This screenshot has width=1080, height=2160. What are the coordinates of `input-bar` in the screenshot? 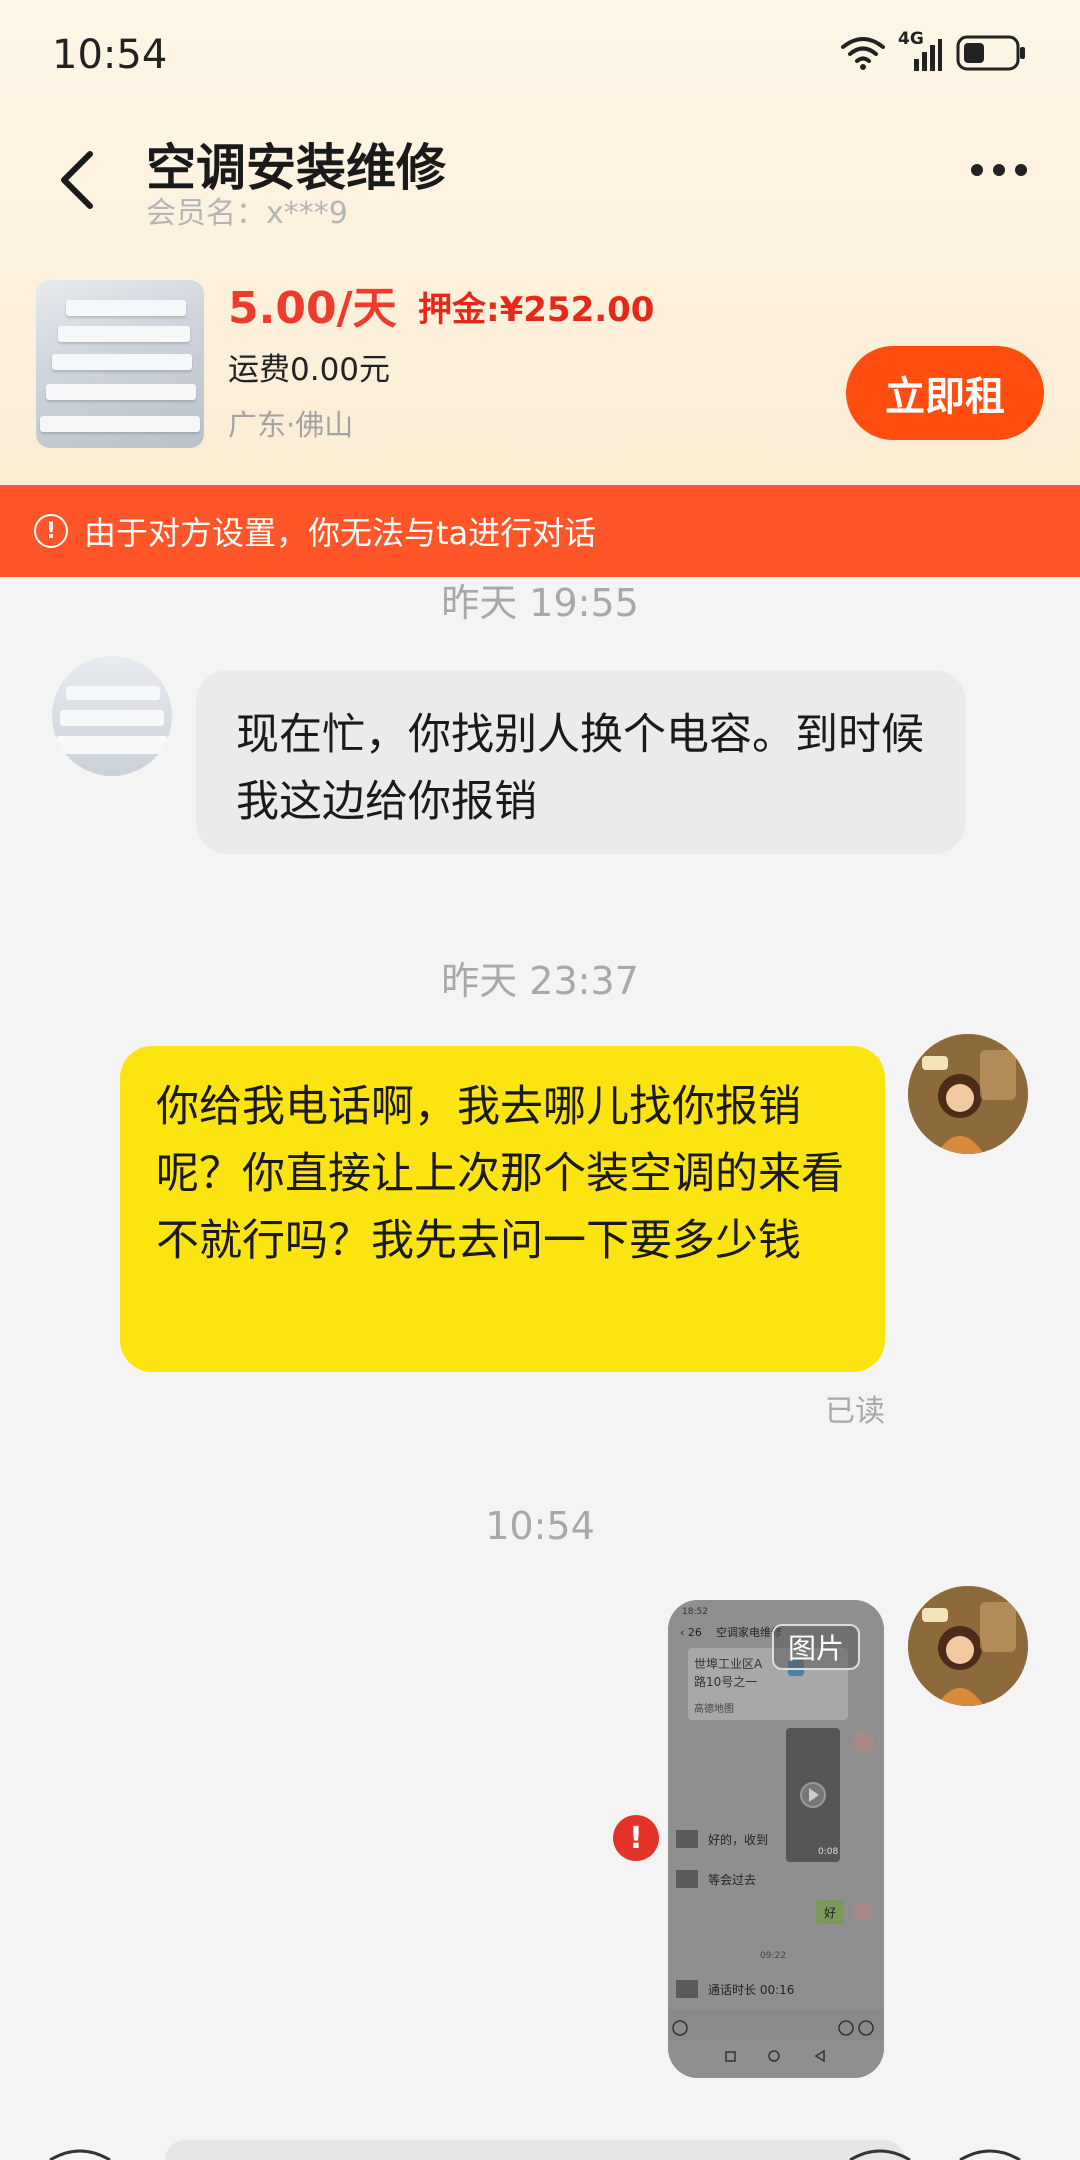 It's located at (540, 2145).